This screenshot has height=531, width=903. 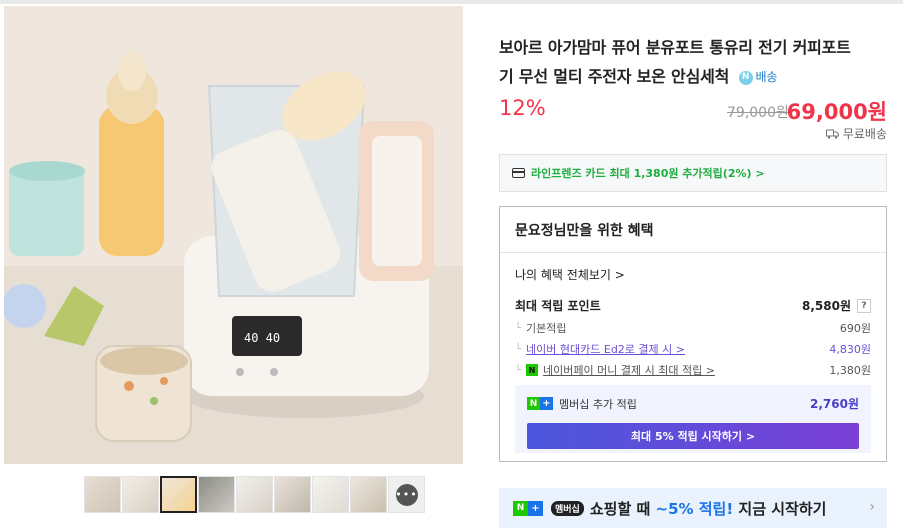 I want to click on discount-rate: 12%, so click(x=522, y=108).